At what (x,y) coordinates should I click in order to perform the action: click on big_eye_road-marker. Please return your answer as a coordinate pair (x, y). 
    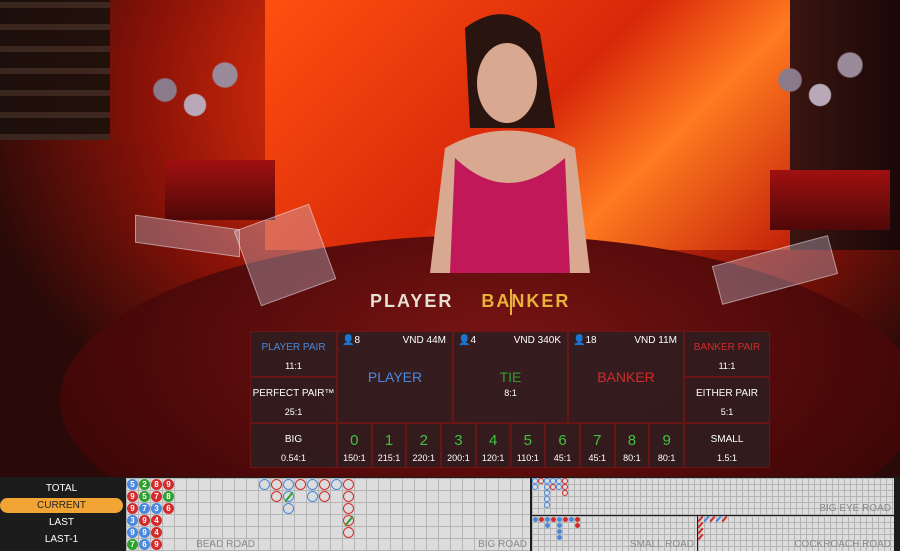
    Looking at the image, I should click on (535, 487).